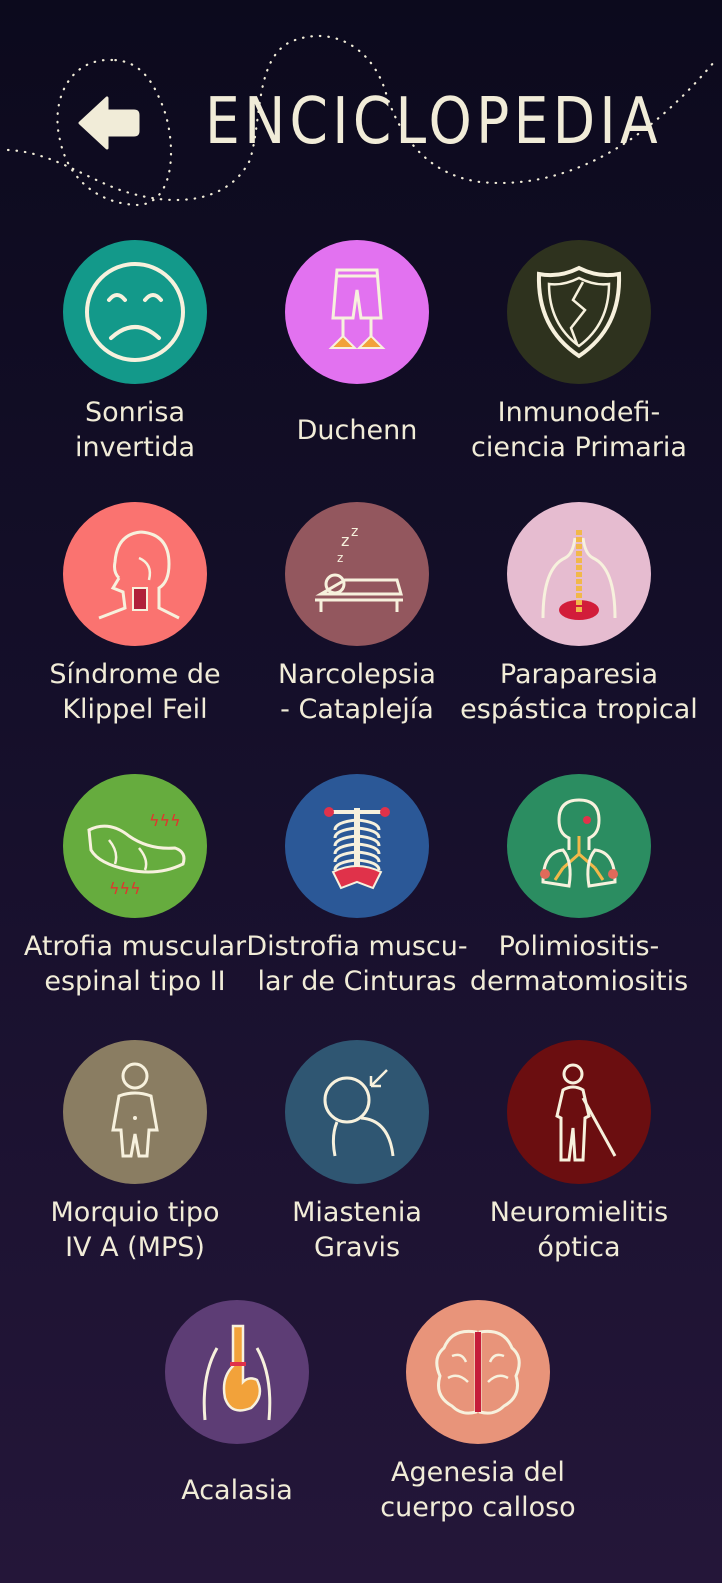  Describe the element at coordinates (433, 122) in the screenshot. I see `page-title: ENCICLOPEDIA` at that location.